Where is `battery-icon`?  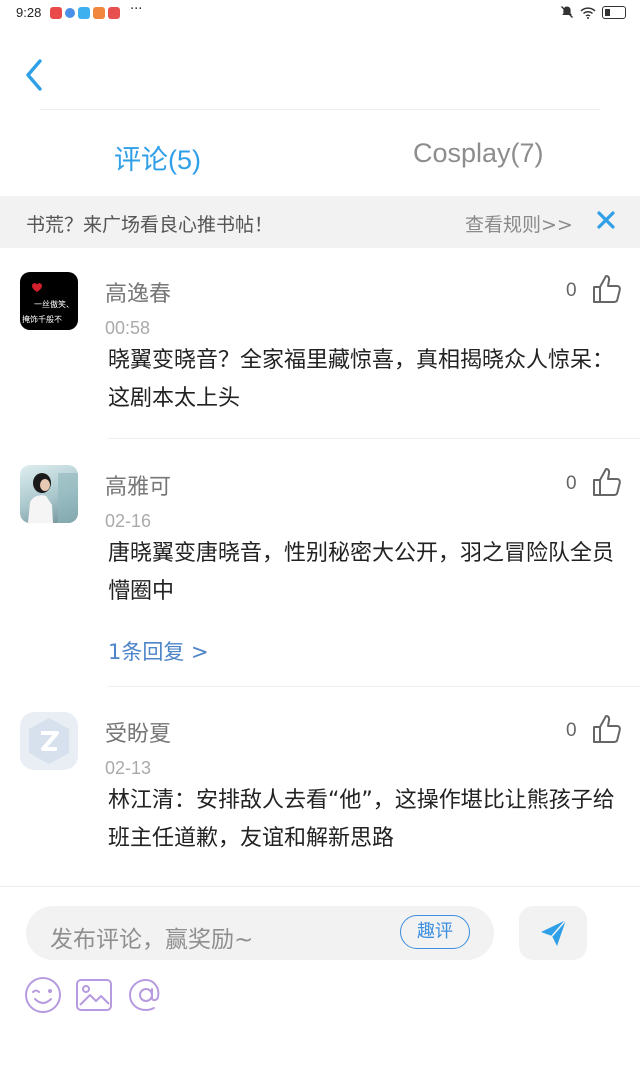 battery-icon is located at coordinates (614, 12).